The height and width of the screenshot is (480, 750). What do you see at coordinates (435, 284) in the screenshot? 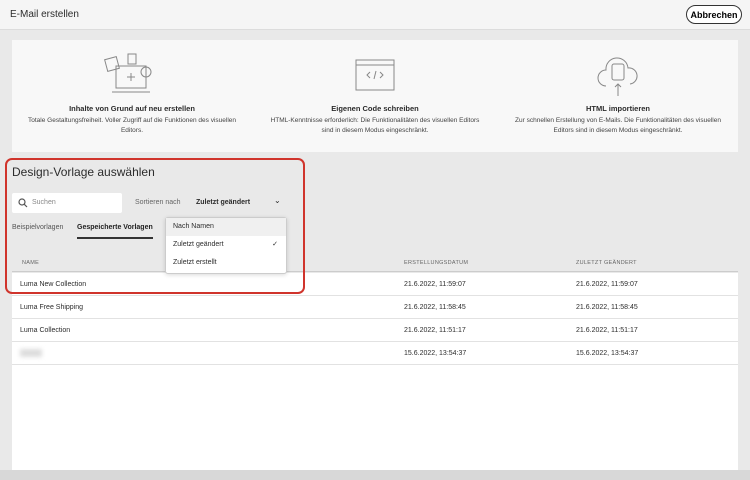
I see `row-created: 21.6.2022, 11:59:07` at bounding box center [435, 284].